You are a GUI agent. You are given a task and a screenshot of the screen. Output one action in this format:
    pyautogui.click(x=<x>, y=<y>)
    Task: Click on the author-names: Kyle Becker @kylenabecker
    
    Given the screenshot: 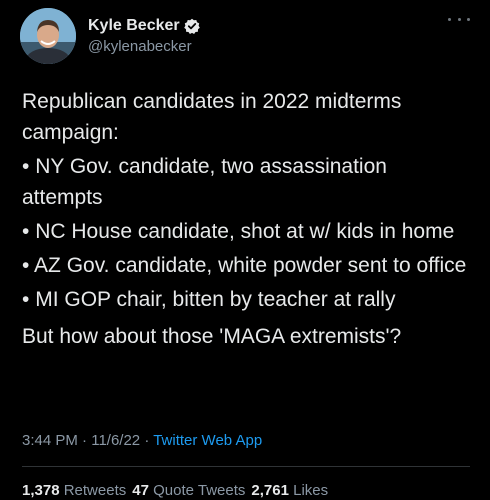 What is the action you would take?
    pyautogui.click(x=144, y=35)
    